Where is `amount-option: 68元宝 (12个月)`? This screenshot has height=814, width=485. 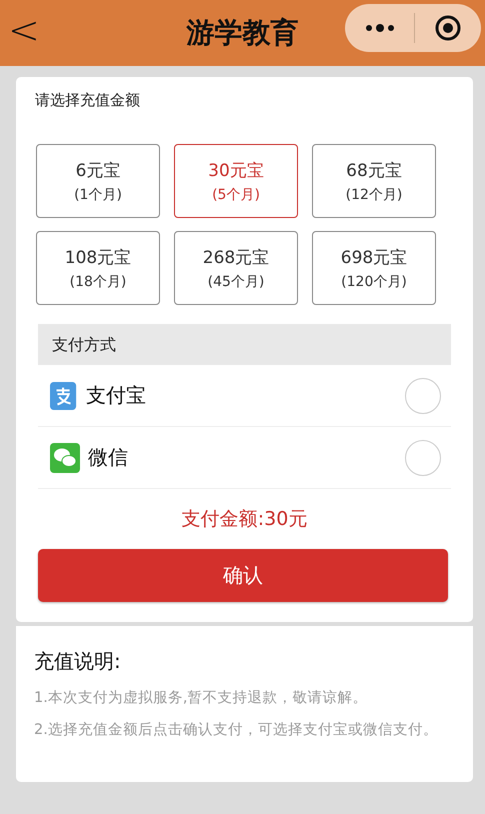 amount-option: 68元宝 (12个月) is located at coordinates (374, 181).